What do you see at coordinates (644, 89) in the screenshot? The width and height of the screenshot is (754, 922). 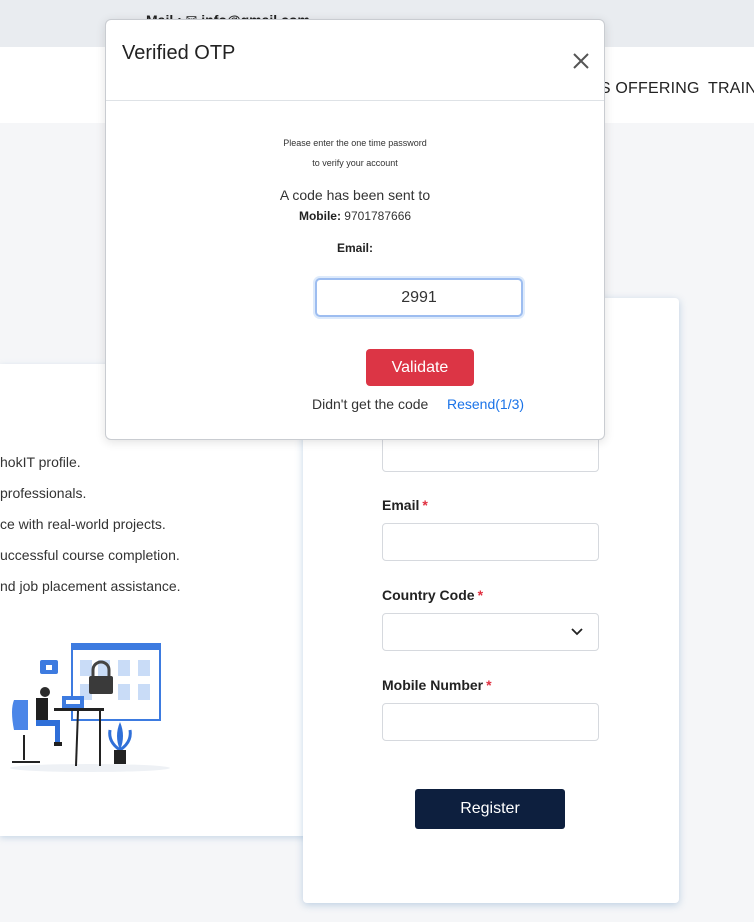 I see `nav-item-services-offering: ES OFFERING` at bounding box center [644, 89].